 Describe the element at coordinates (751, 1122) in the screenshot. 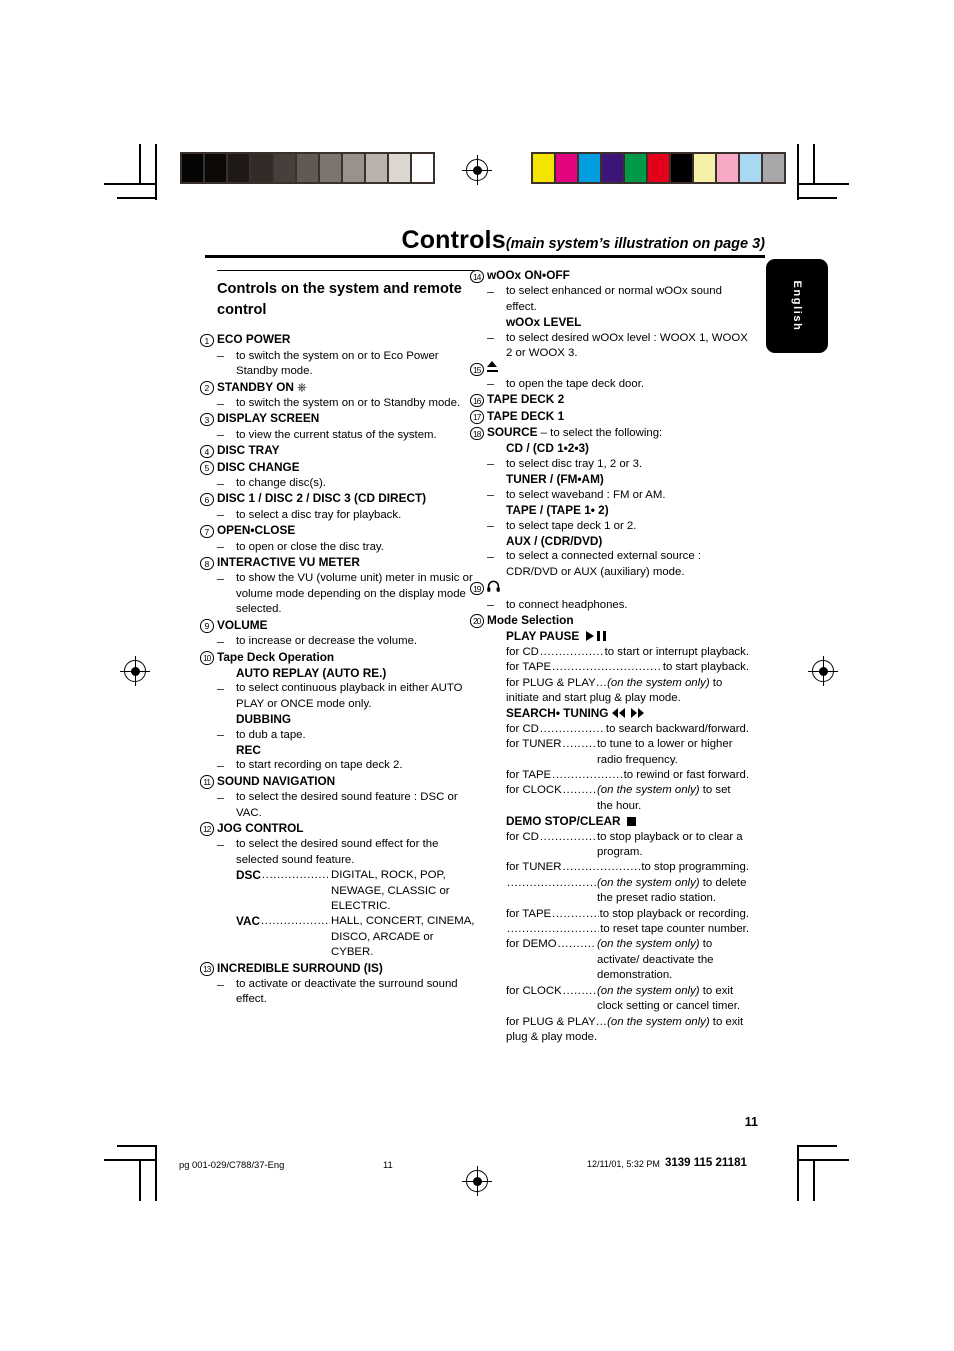

I see `page-number: 11` at that location.